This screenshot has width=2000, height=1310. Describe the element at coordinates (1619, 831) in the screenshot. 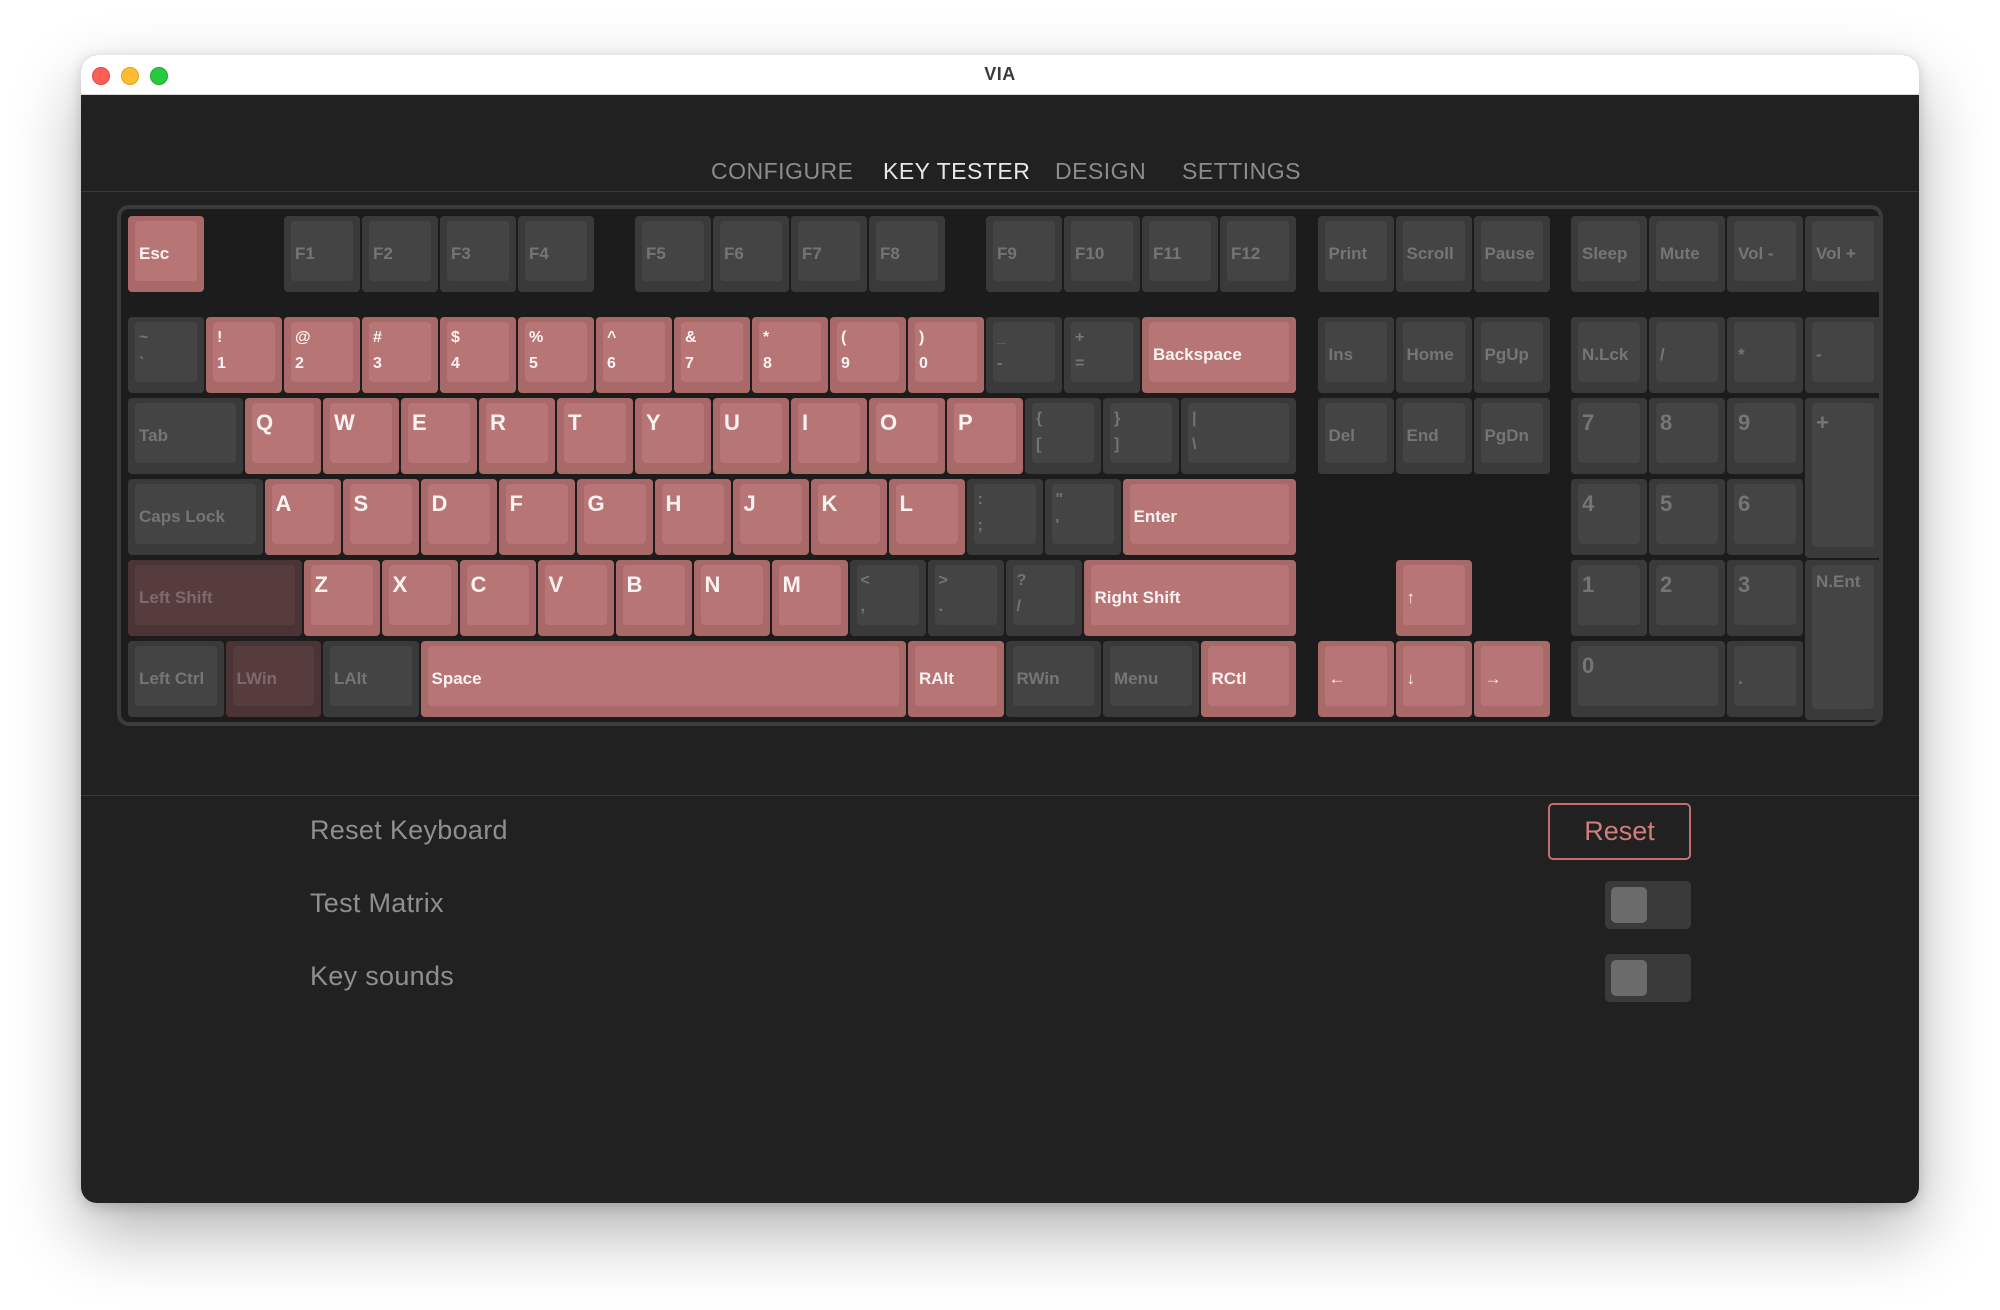

I see `reset-button: Reset` at that location.